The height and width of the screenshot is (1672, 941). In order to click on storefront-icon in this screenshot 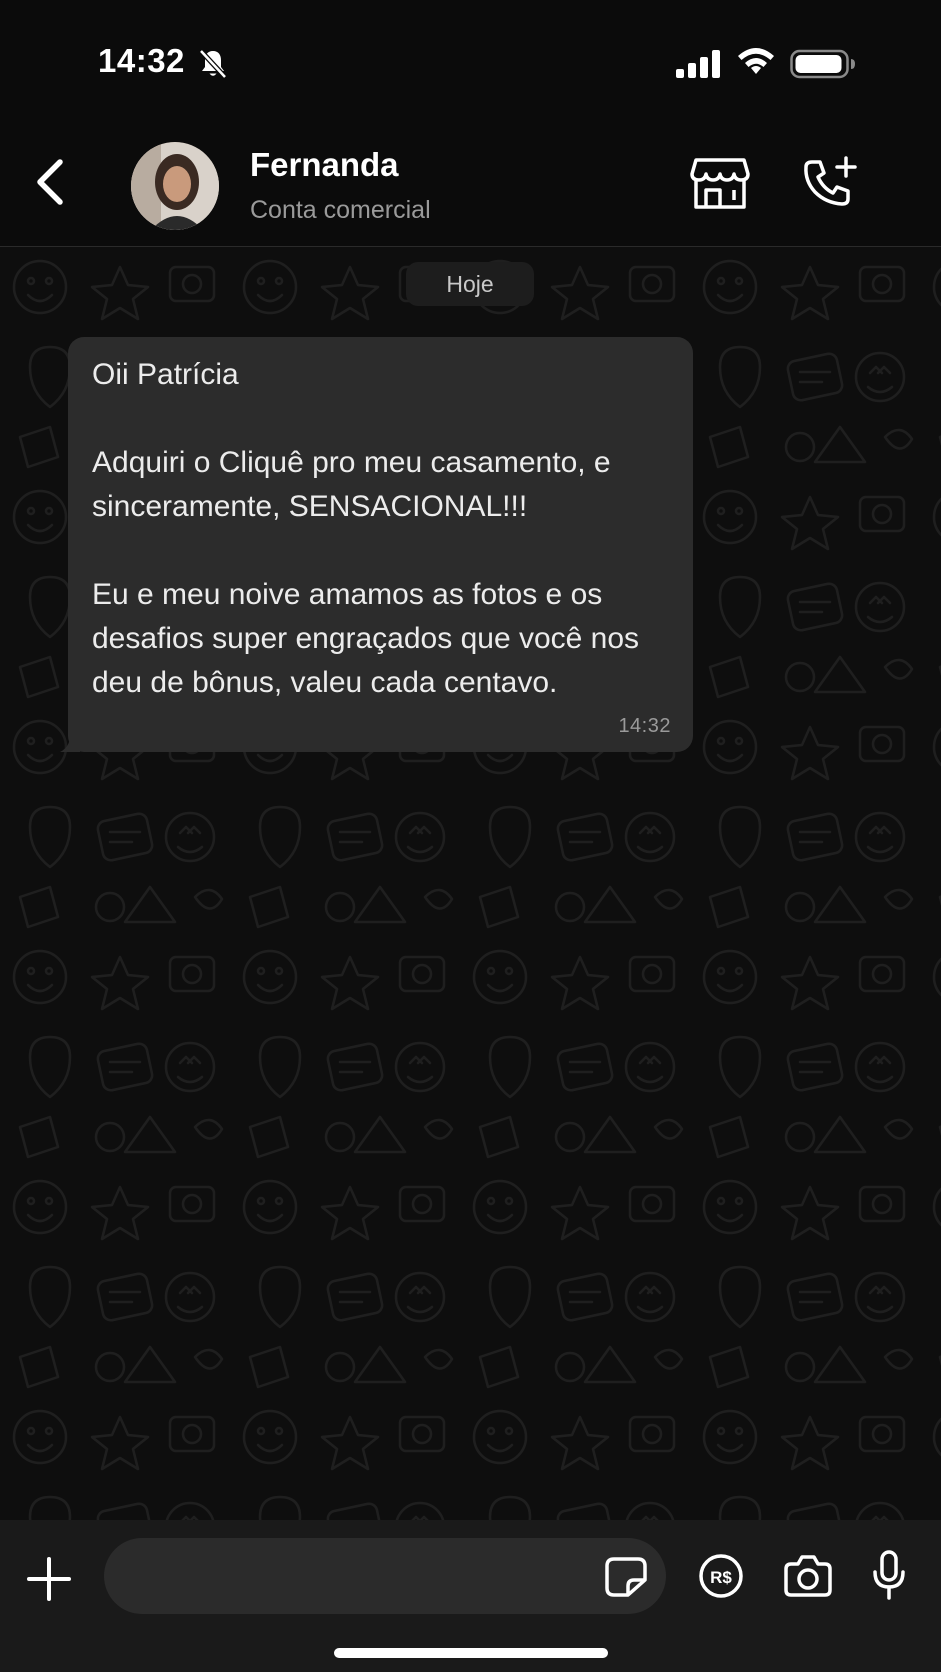, I will do `click(720, 183)`.